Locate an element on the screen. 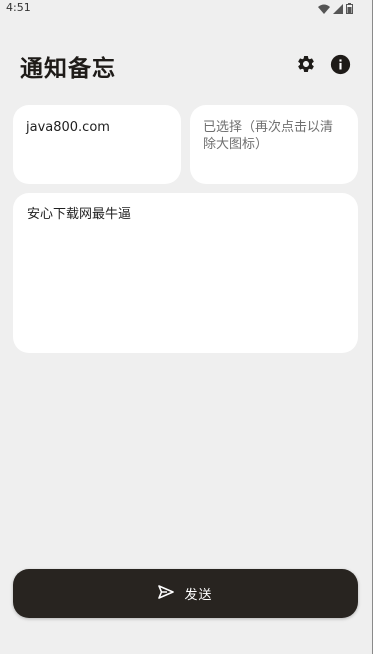 This screenshot has width=373, height=654. gear-icon is located at coordinates (306, 64).